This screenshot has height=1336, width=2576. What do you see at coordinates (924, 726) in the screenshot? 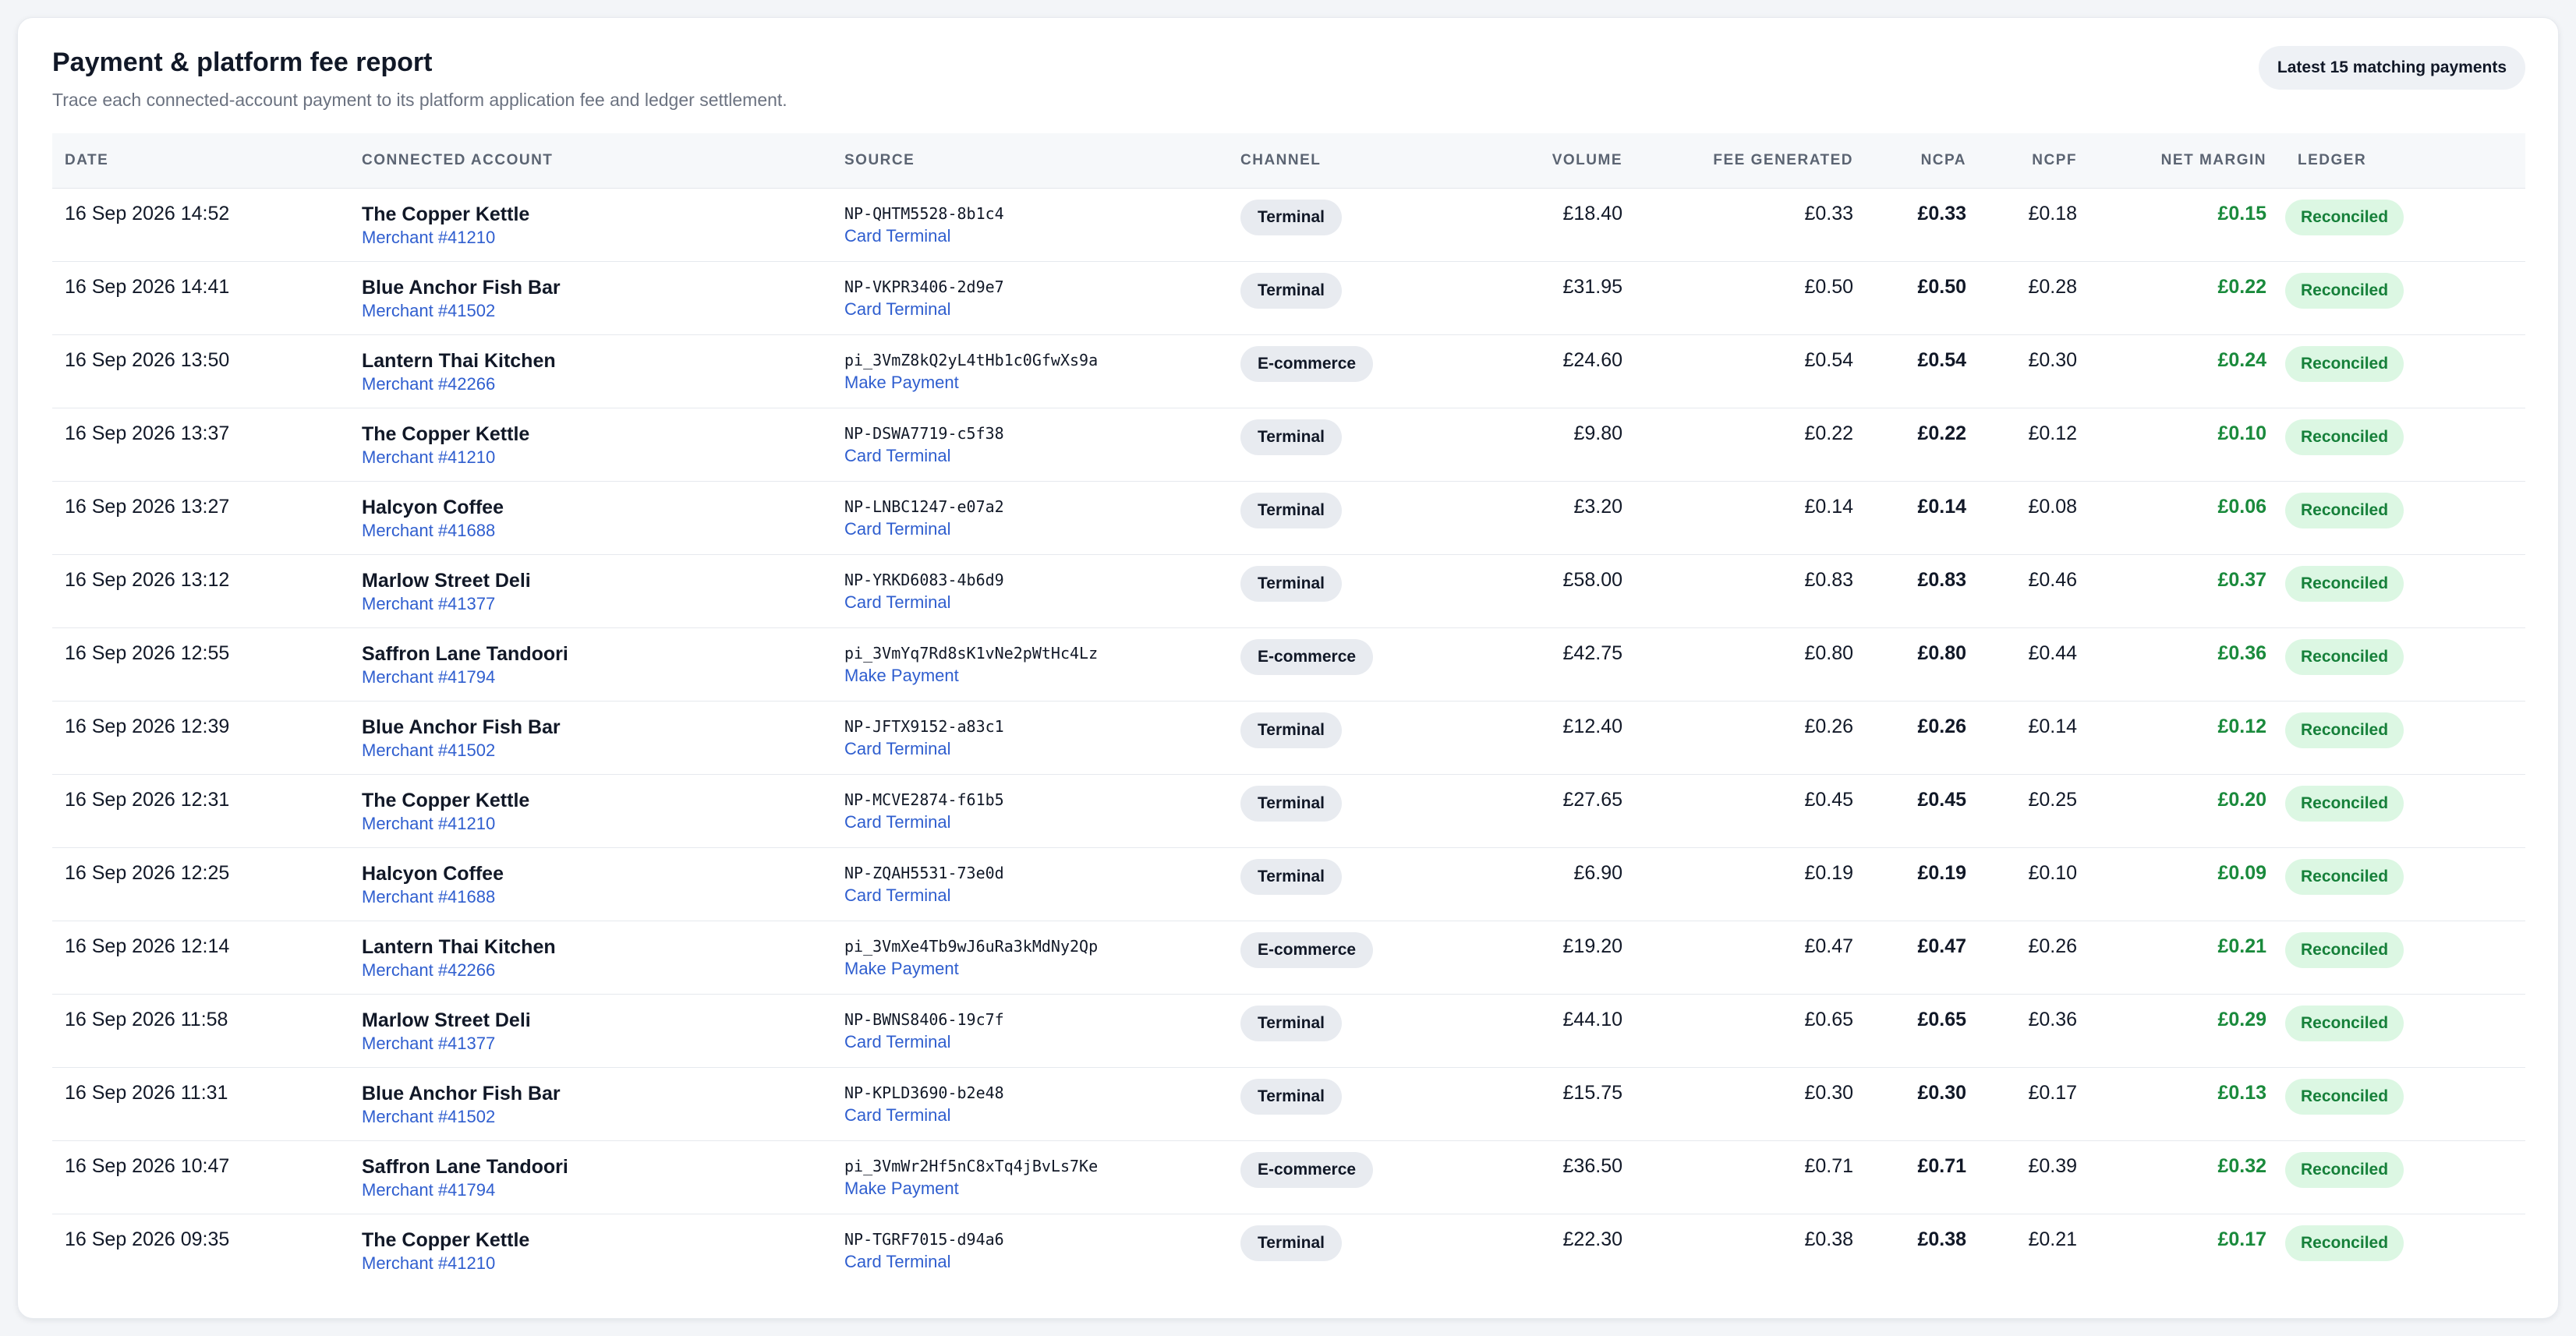
I see `source-id: NP-JFTX9152-a83c1` at bounding box center [924, 726].